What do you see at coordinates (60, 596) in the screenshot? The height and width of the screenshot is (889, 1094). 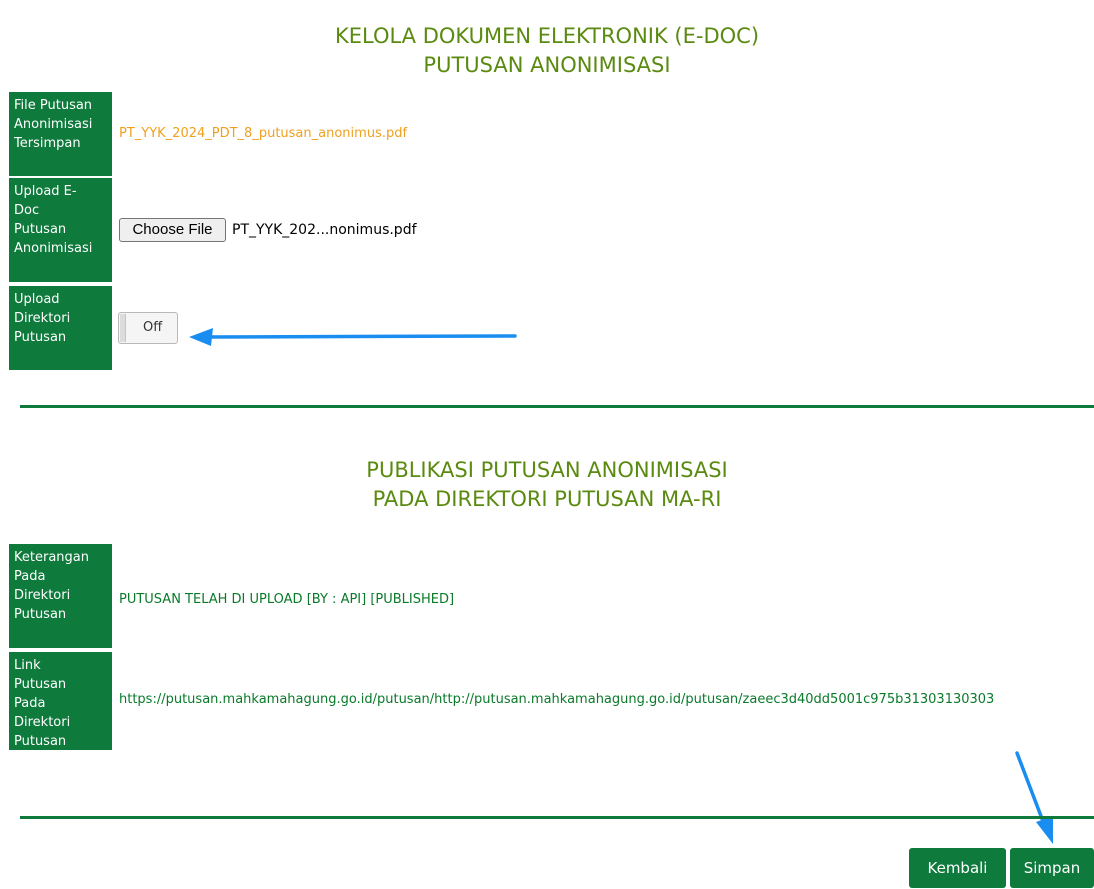 I see `label-keterangan: Keterangan Pada Direktori Putusan` at bounding box center [60, 596].